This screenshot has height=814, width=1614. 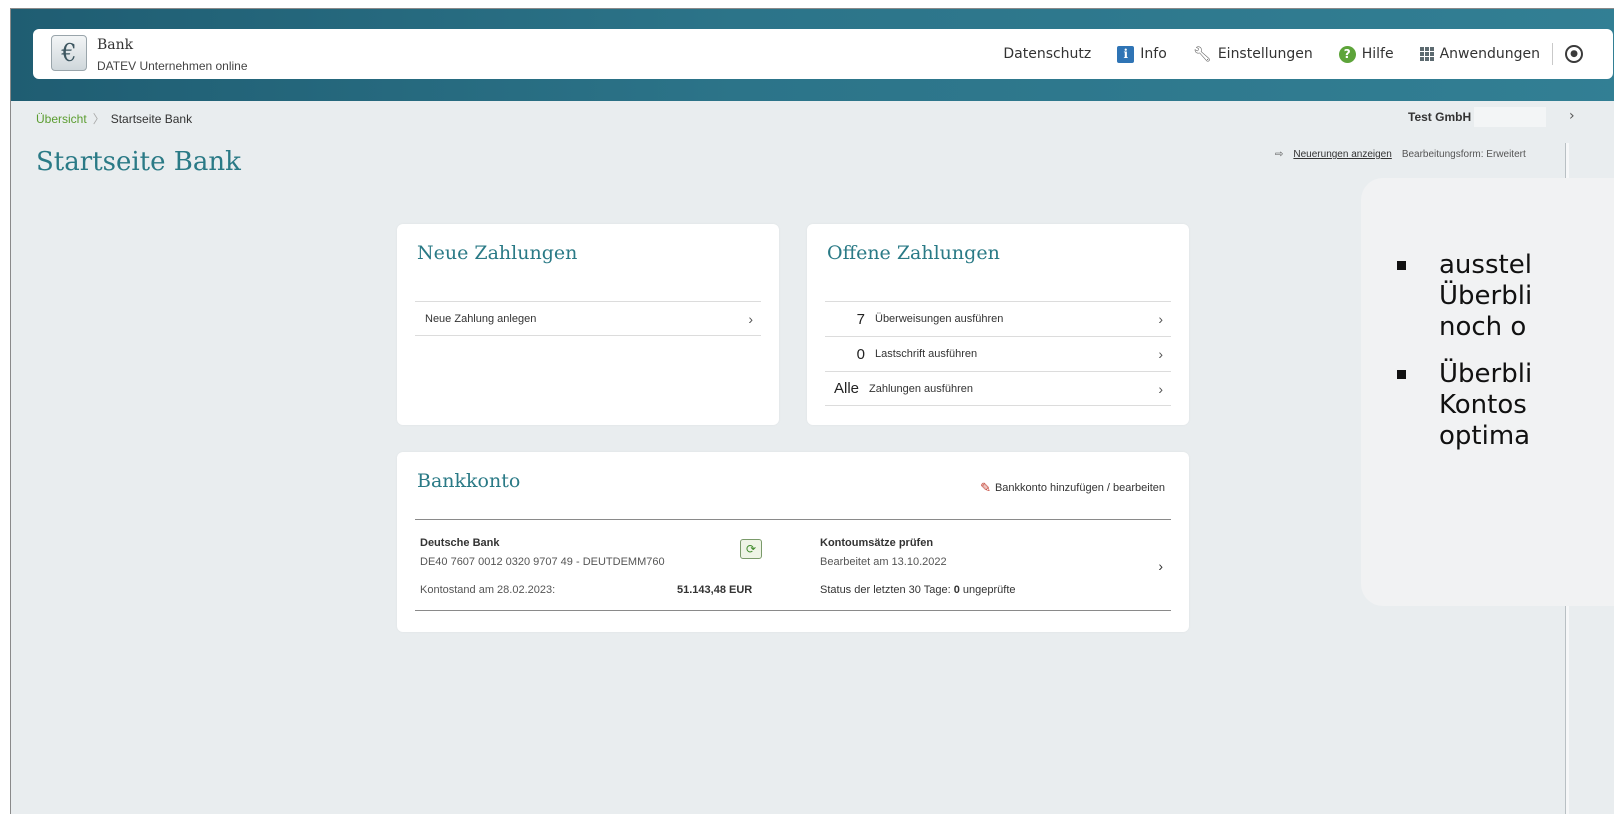 What do you see at coordinates (887, 590) in the screenshot?
I see `status-prefix: Status der letzten 30 Tage:` at bounding box center [887, 590].